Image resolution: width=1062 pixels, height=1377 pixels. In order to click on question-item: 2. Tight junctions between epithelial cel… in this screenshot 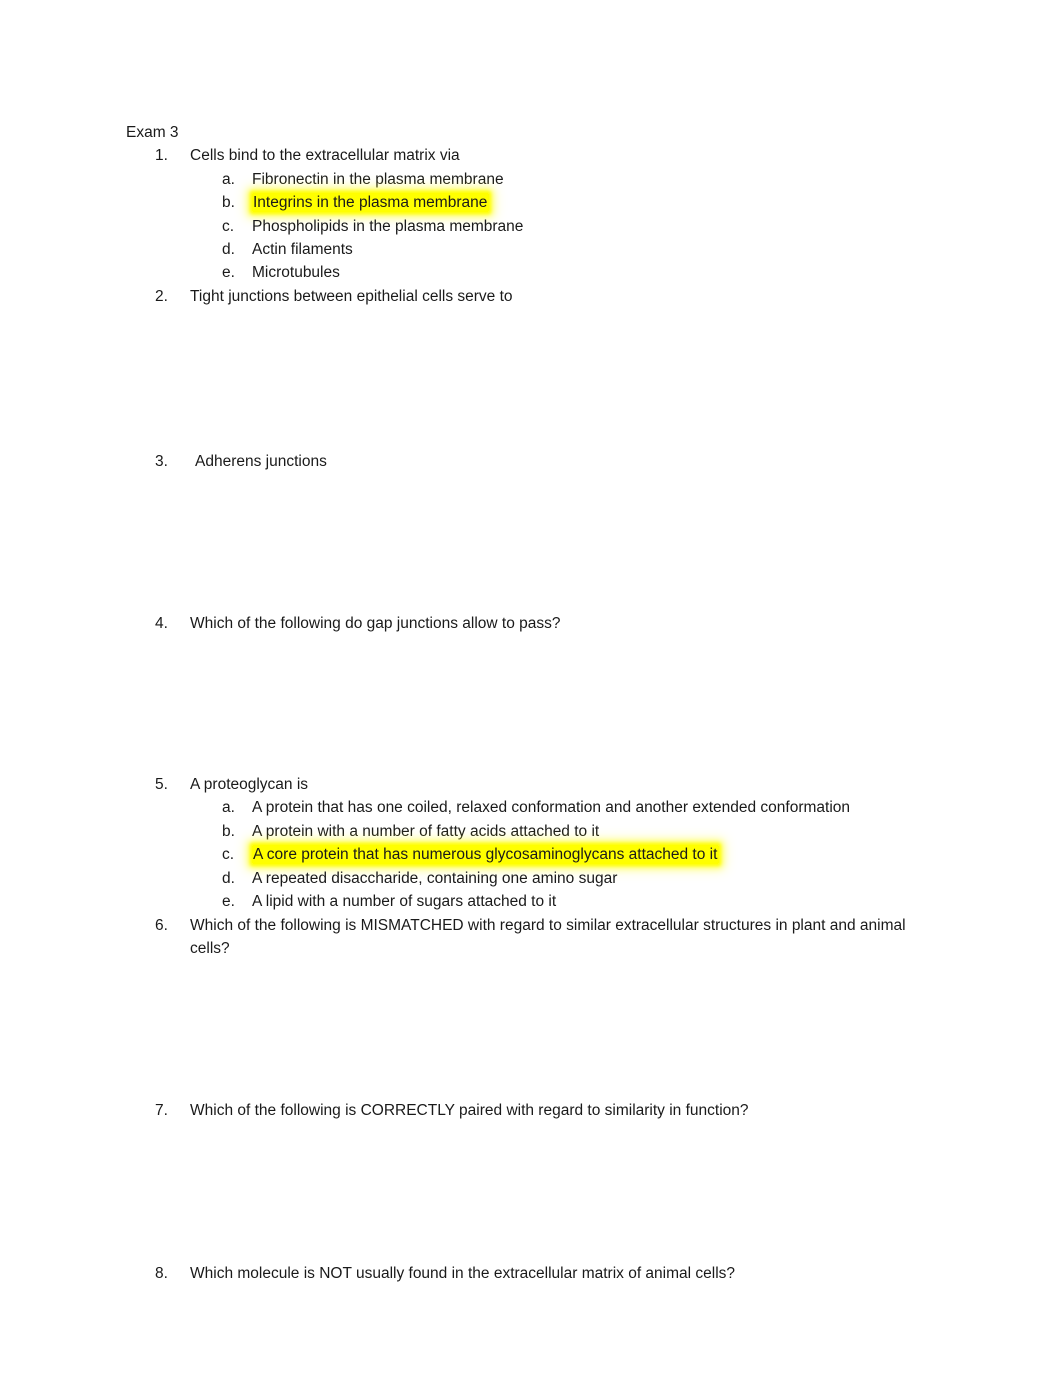, I will do `click(533, 367)`.